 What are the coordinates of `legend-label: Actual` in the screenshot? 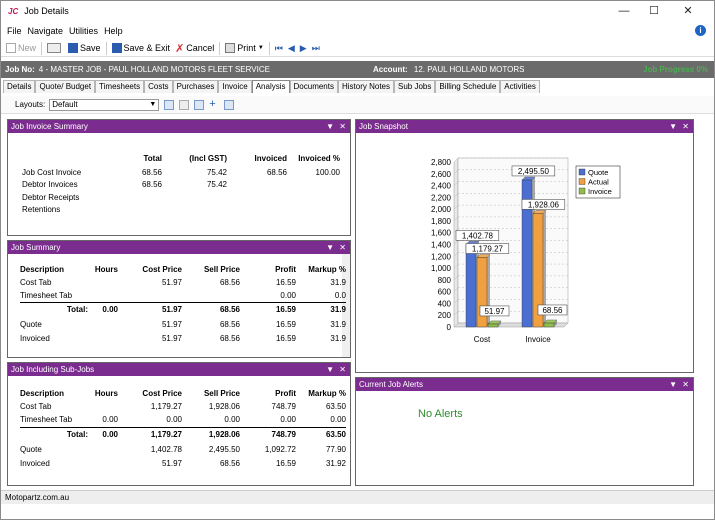 It's located at (598, 182).